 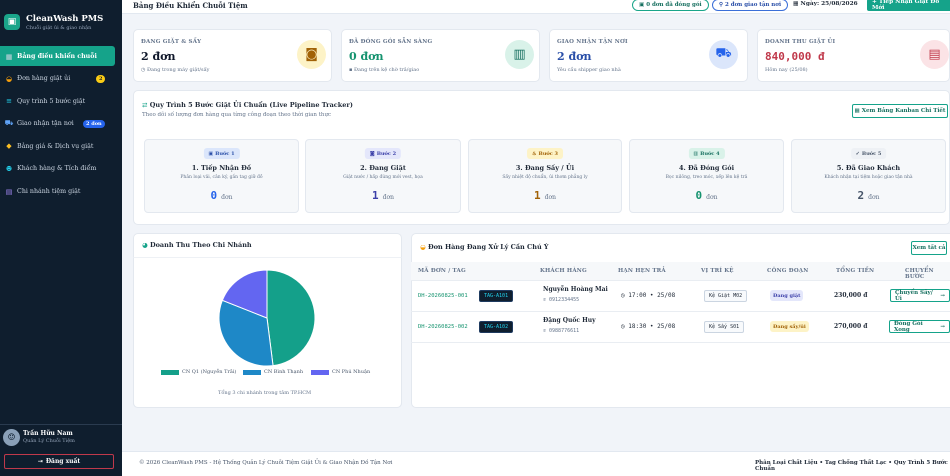 What do you see at coordinates (49, 441) in the screenshot?
I see `user-role: Quản Lý Chuỗi Tiệm` at bounding box center [49, 441].